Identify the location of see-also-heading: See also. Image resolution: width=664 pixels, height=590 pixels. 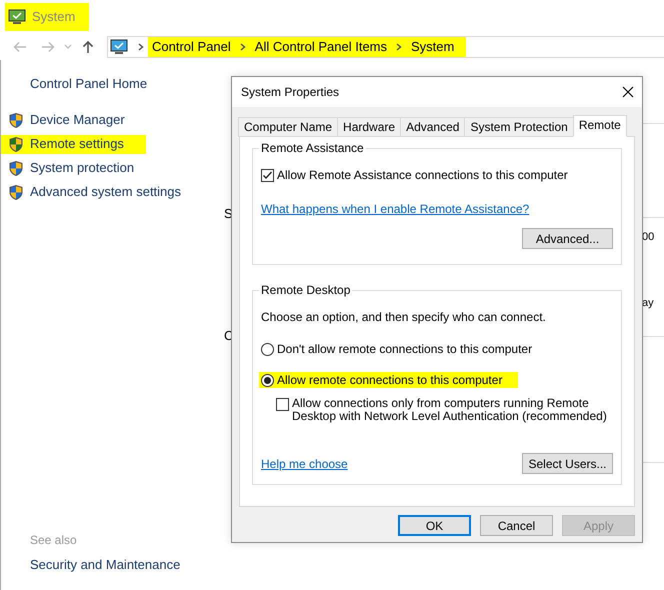
(54, 540).